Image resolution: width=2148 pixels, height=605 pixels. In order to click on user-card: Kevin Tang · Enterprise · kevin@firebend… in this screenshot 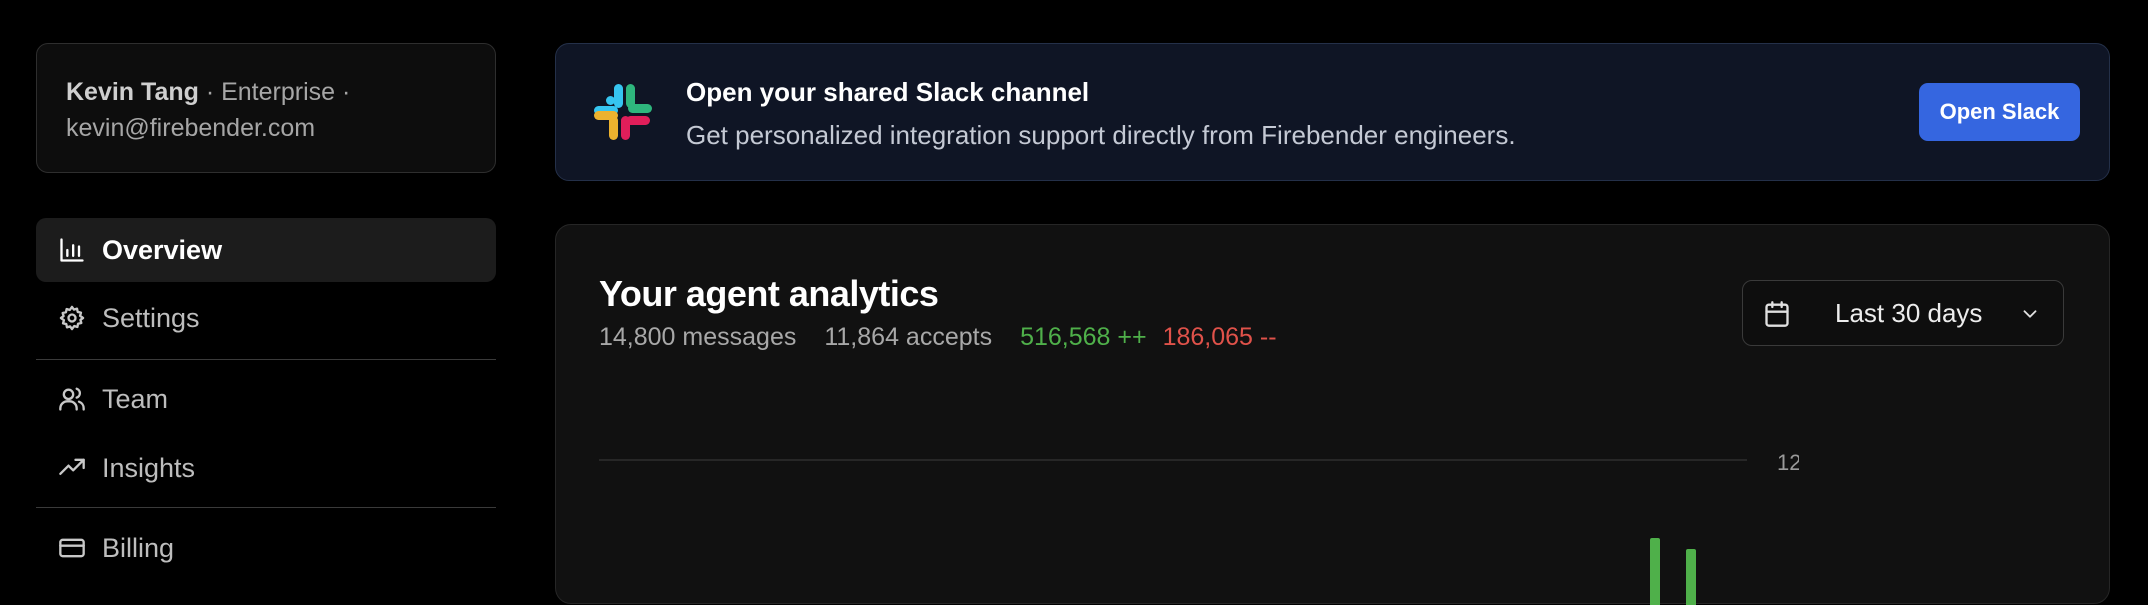, I will do `click(266, 108)`.